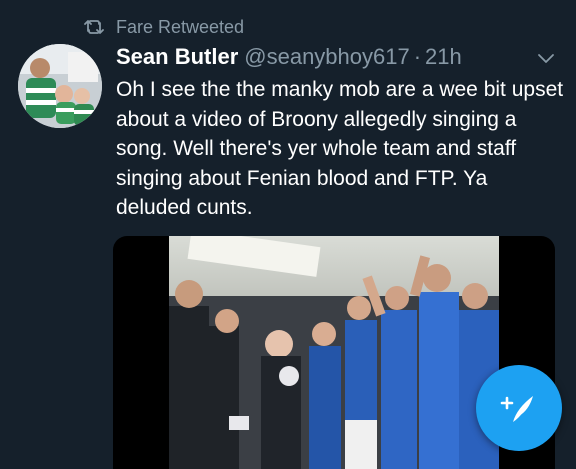 This screenshot has height=469, width=576. Describe the element at coordinates (326, 57) in the screenshot. I see `author-handle: @seanybhoy617` at that location.